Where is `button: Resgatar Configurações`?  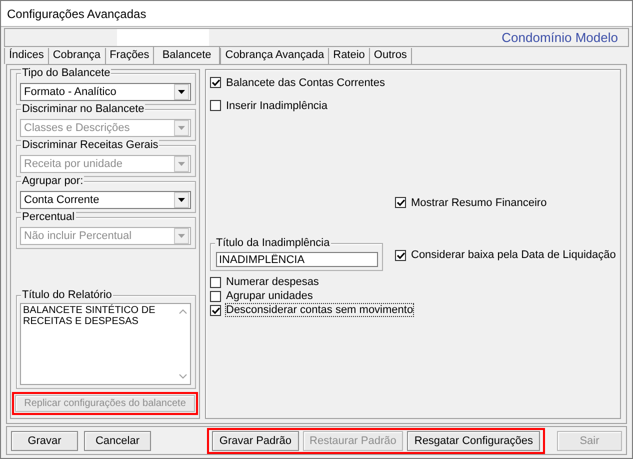
button: Resgatar Configurações is located at coordinates (473, 440).